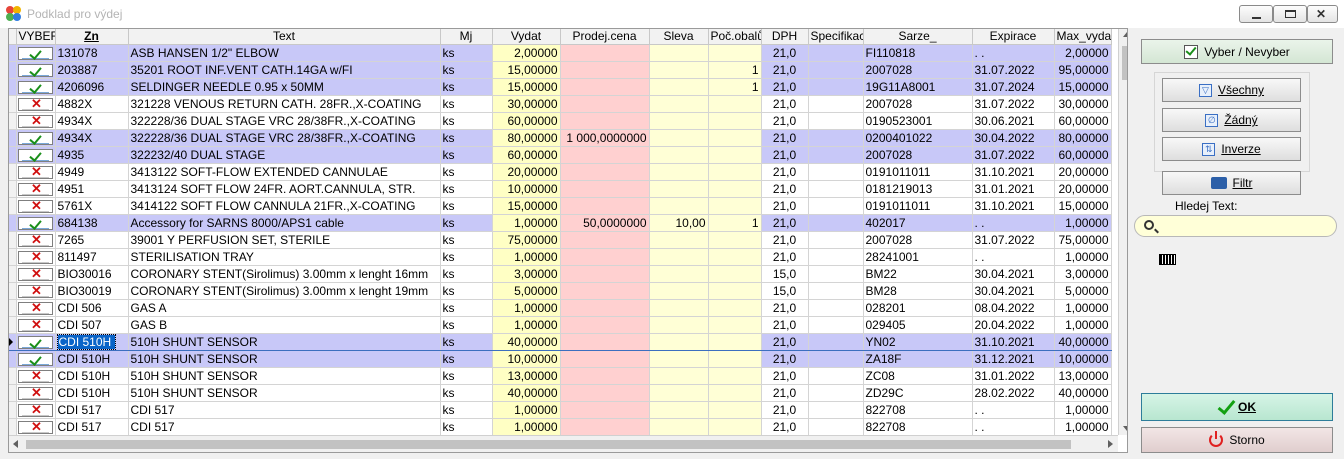  What do you see at coordinates (918, 308) in the screenshot?
I see `cell-sarze: 028201` at bounding box center [918, 308].